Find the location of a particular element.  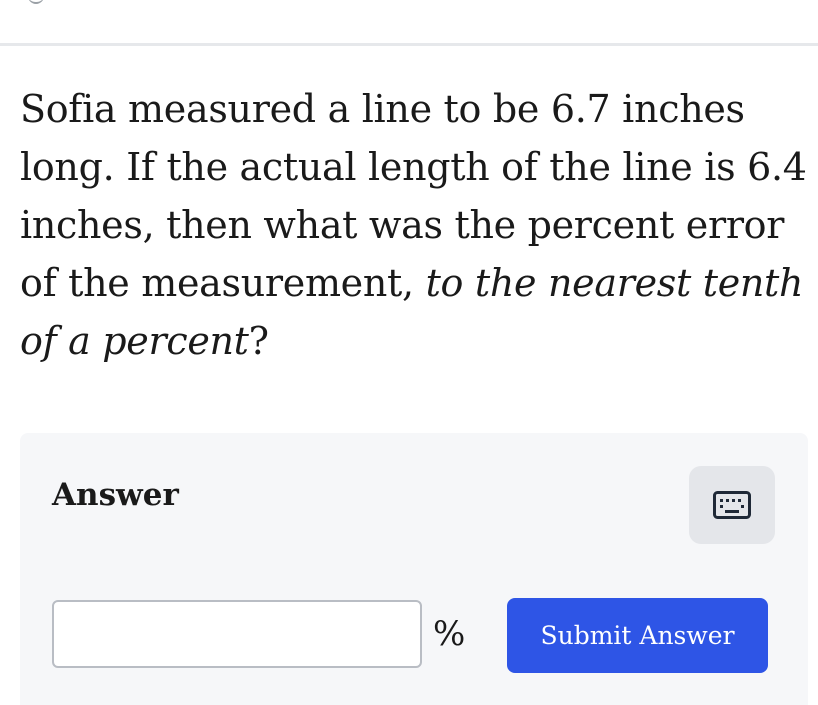

question-end: ? is located at coordinates (258, 341).